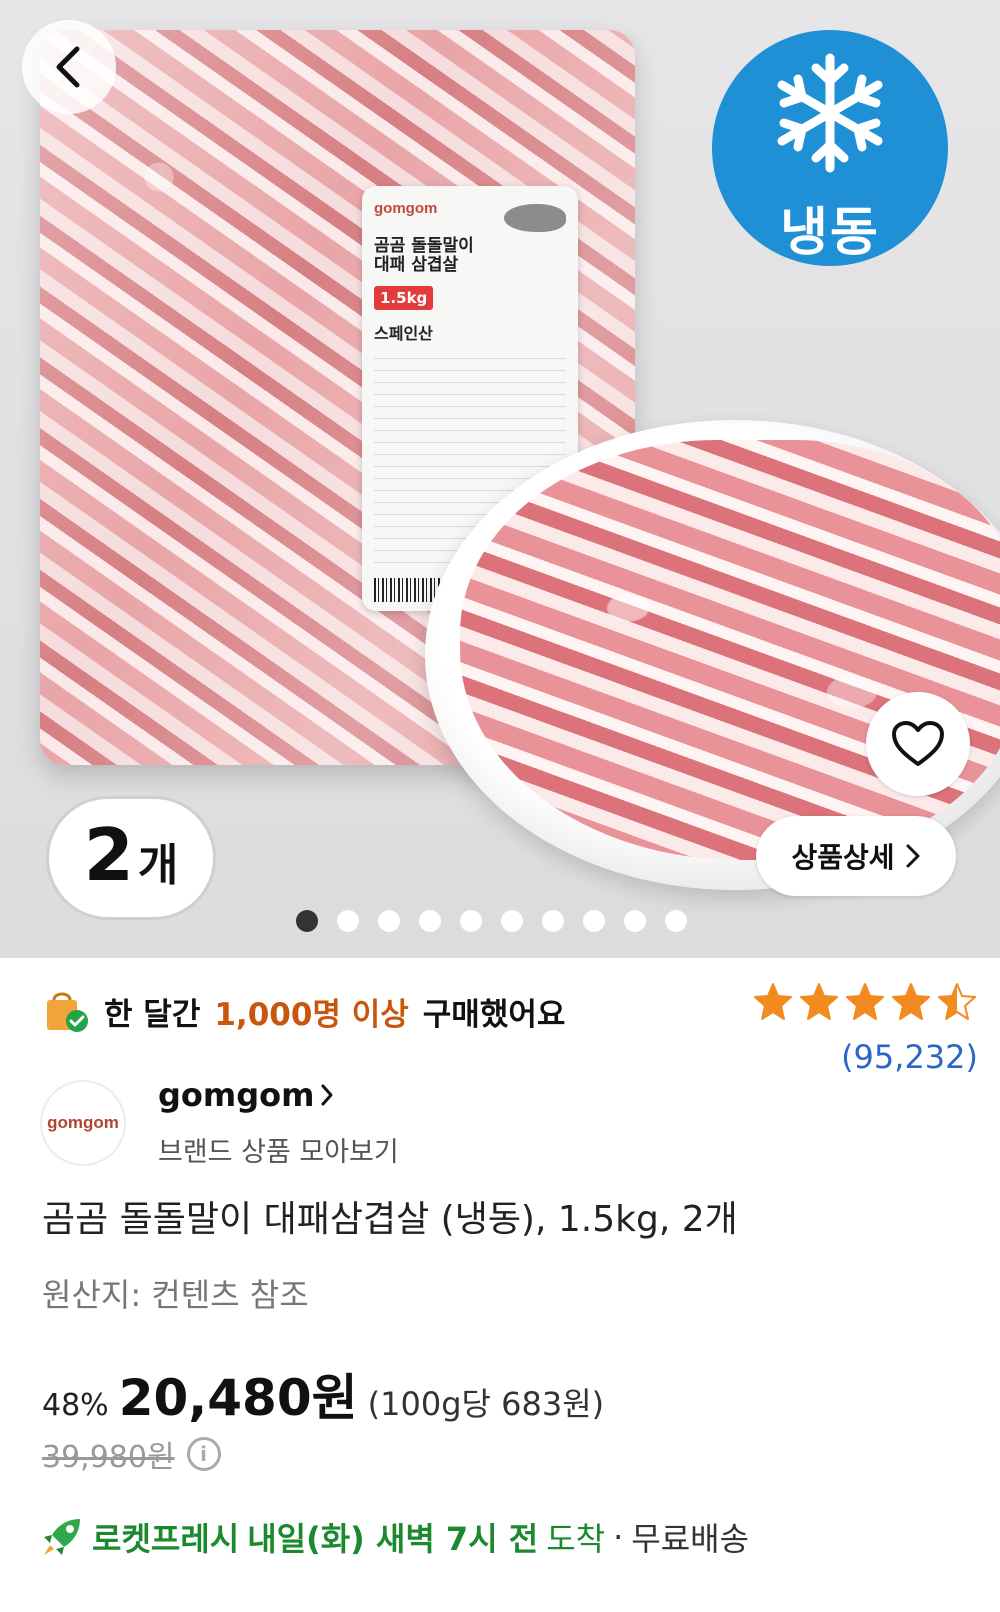 The height and width of the screenshot is (1612, 1000). What do you see at coordinates (830, 233) in the screenshot?
I see `frozen-label: 냉동` at bounding box center [830, 233].